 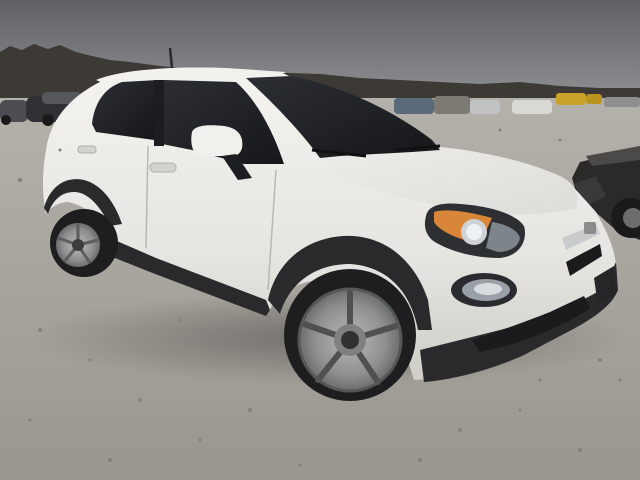 I want to click on front-wheel, so click(x=350, y=335).